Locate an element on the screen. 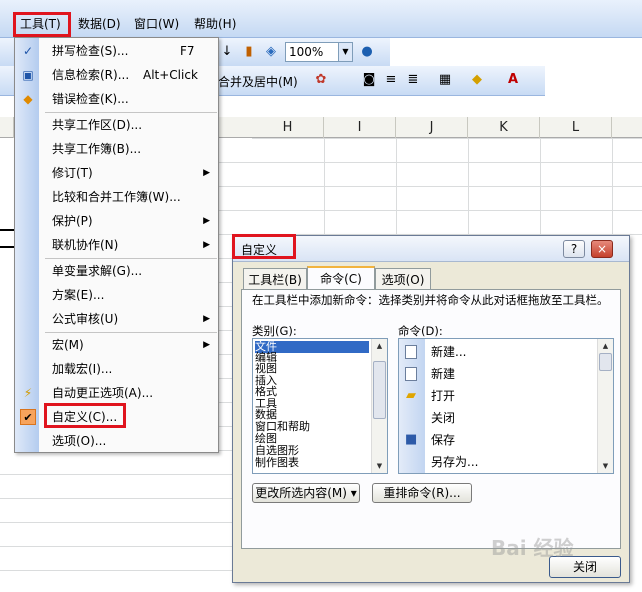 The height and width of the screenshot is (592, 642). zoom-value: 100% is located at coordinates (306, 52).